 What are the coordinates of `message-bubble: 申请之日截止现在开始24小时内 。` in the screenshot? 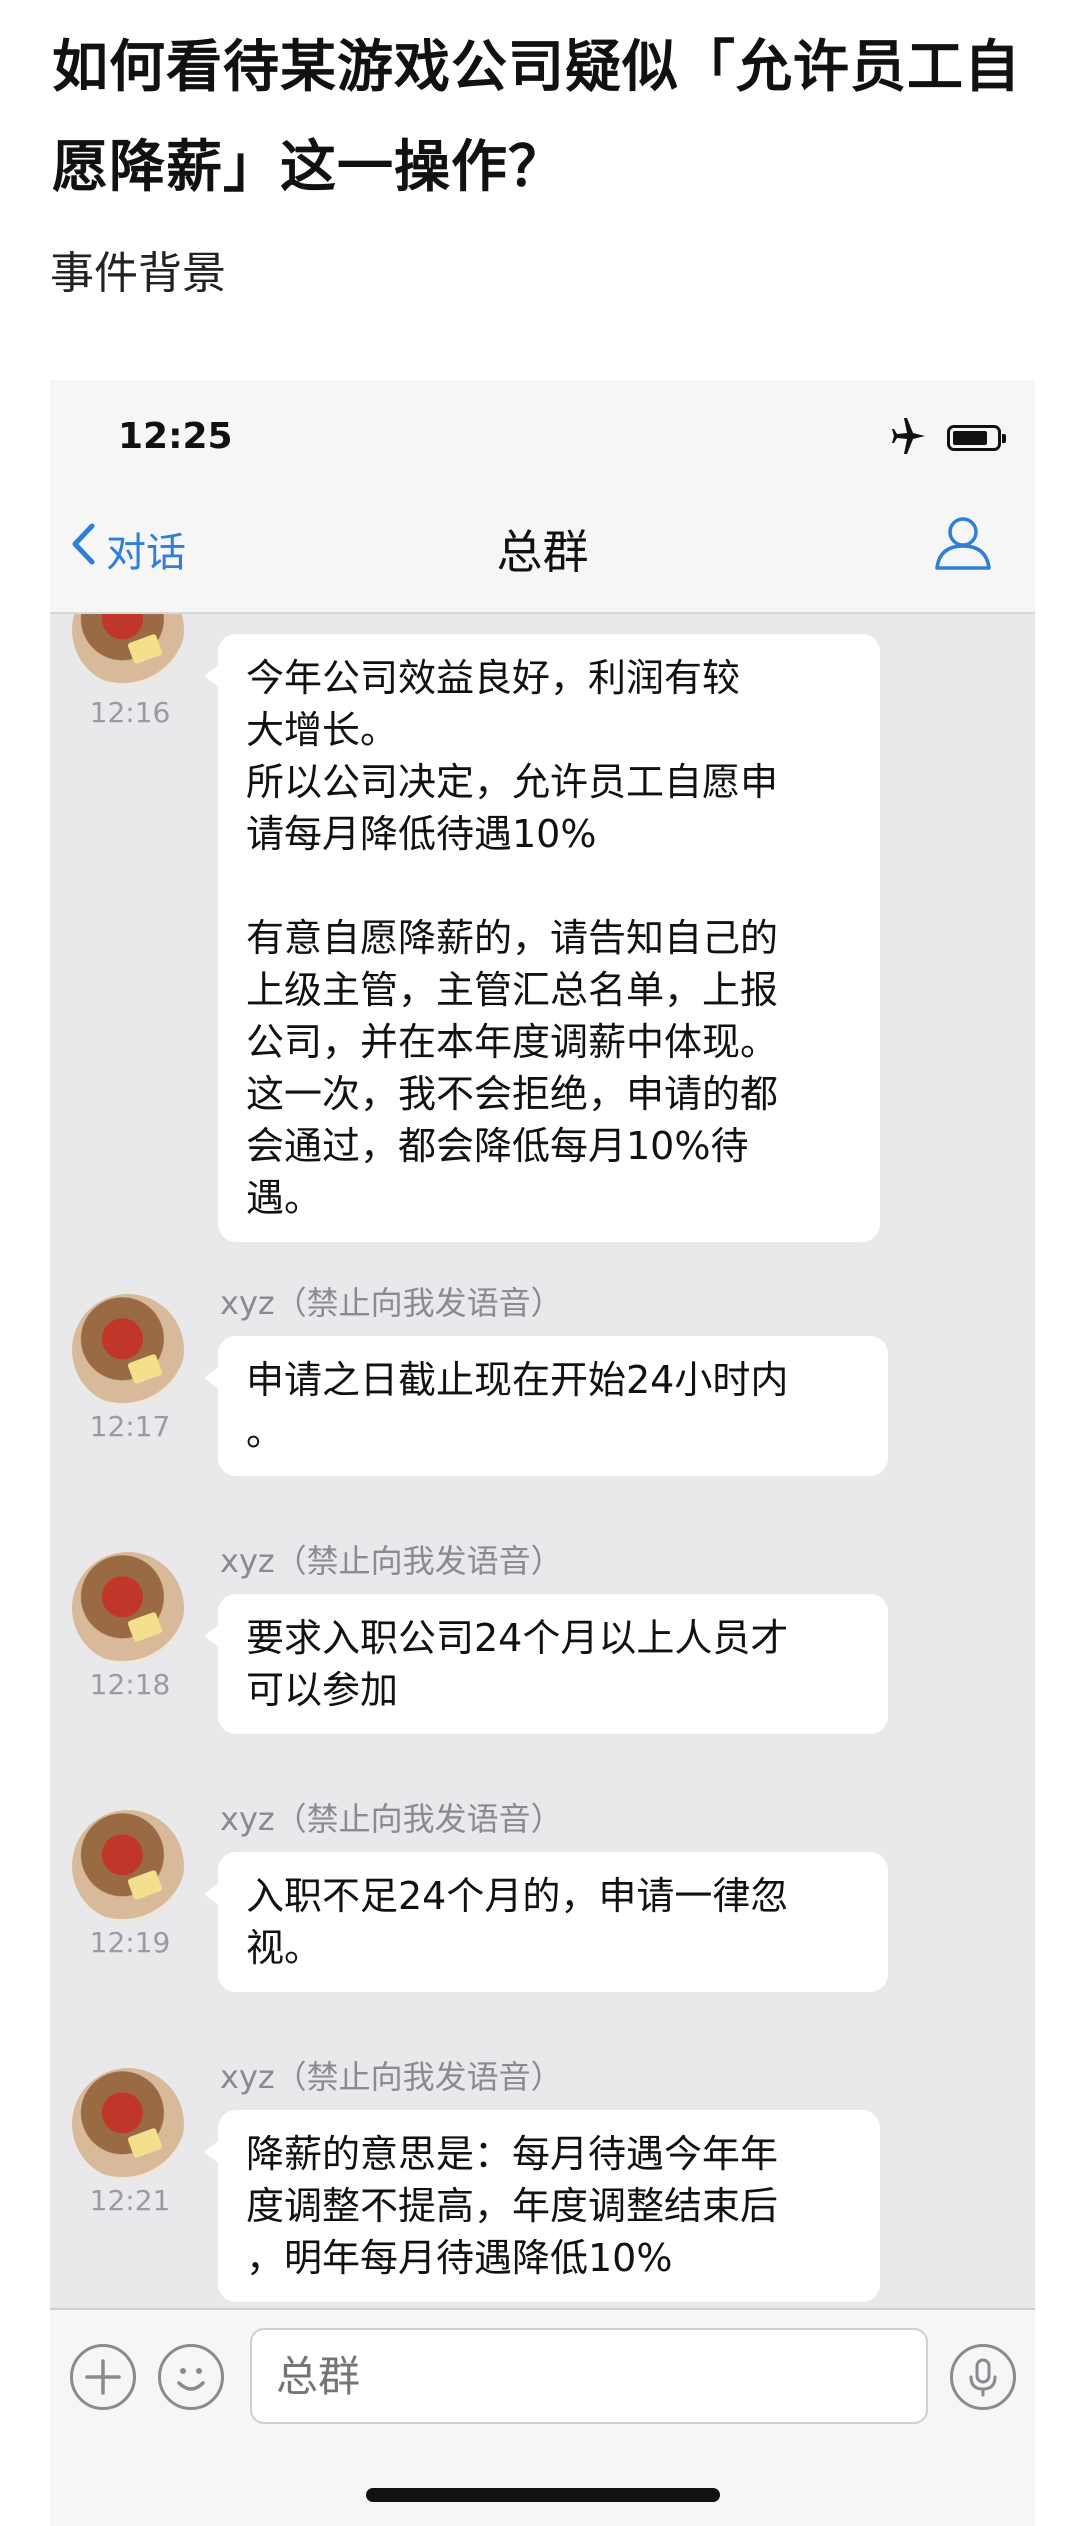 It's located at (546, 1406).